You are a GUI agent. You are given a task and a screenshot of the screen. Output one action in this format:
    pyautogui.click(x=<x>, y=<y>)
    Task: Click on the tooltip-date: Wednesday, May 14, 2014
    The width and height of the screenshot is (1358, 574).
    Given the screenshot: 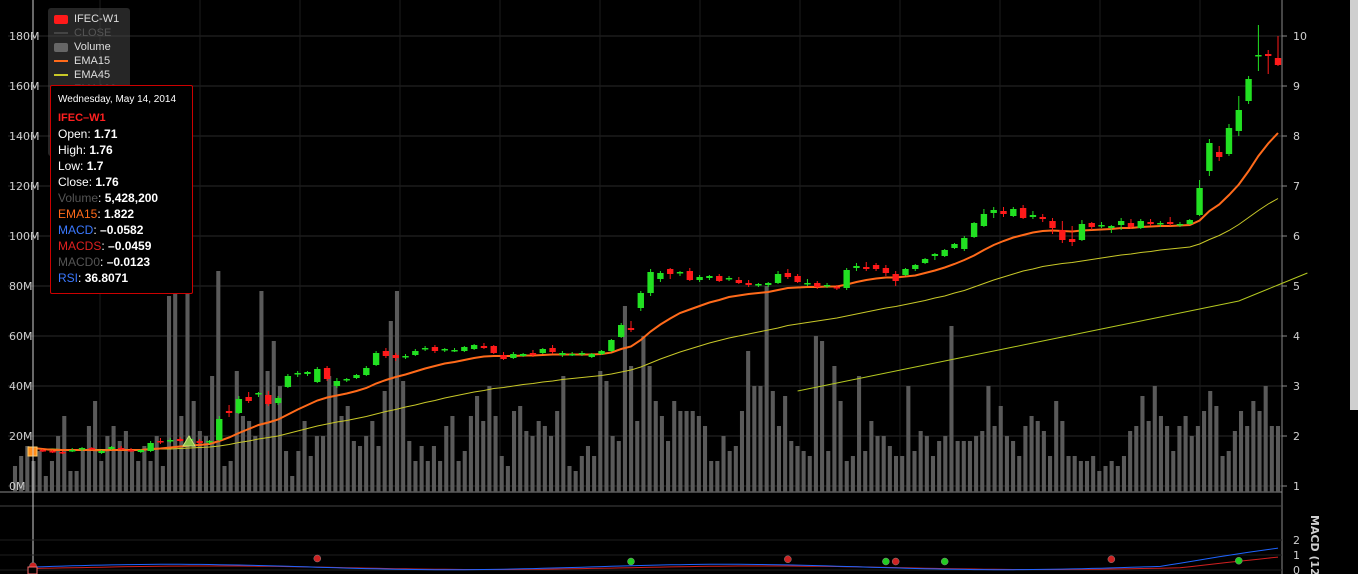 What is the action you would take?
    pyautogui.click(x=117, y=99)
    